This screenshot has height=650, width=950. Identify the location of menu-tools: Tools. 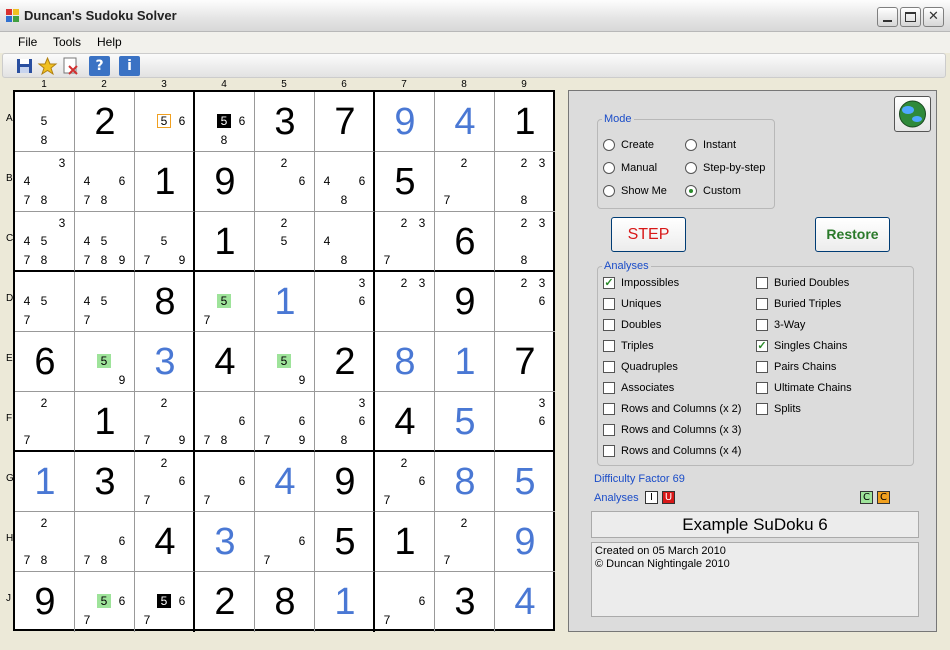
(67, 42).